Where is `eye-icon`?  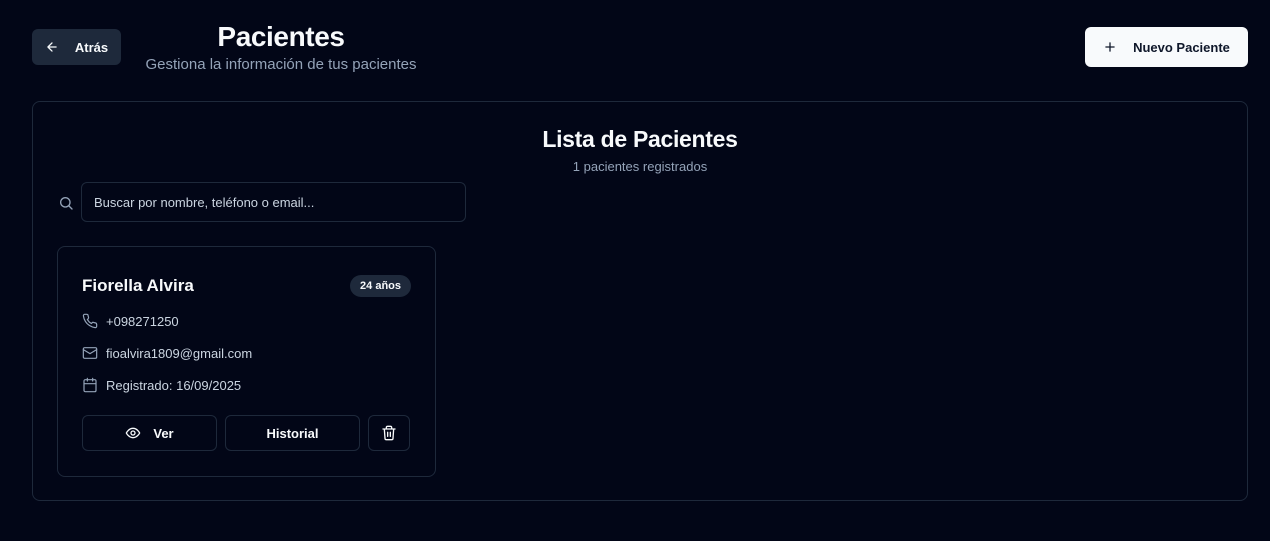 eye-icon is located at coordinates (133, 433).